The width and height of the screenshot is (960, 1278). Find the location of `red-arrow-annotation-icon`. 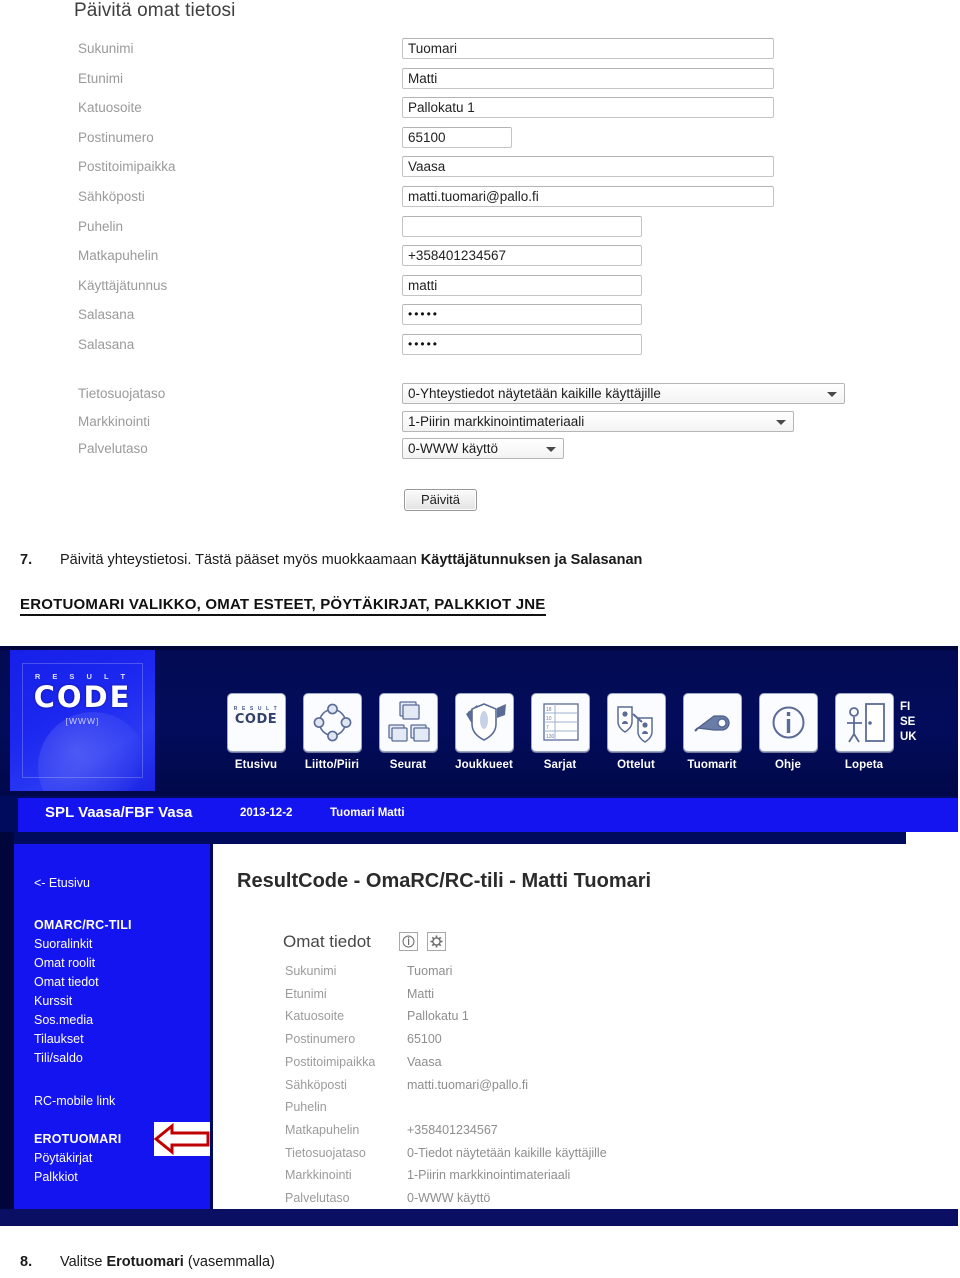

red-arrow-annotation-icon is located at coordinates (181, 1139).